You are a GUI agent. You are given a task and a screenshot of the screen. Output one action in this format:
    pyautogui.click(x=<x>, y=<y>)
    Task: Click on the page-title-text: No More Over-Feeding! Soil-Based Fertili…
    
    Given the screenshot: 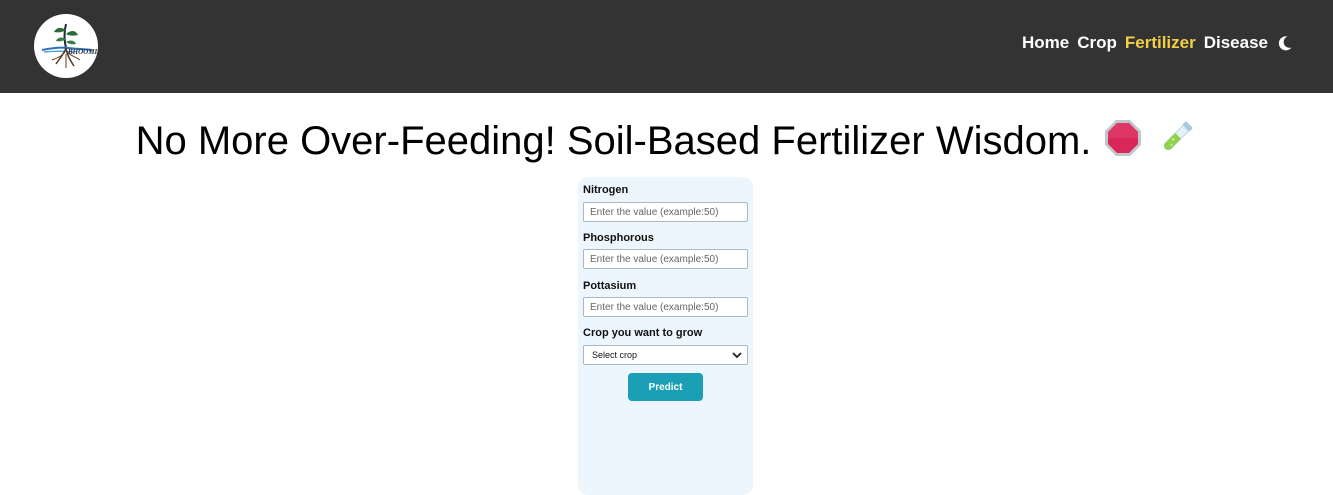 What is the action you would take?
    pyautogui.click(x=613, y=141)
    